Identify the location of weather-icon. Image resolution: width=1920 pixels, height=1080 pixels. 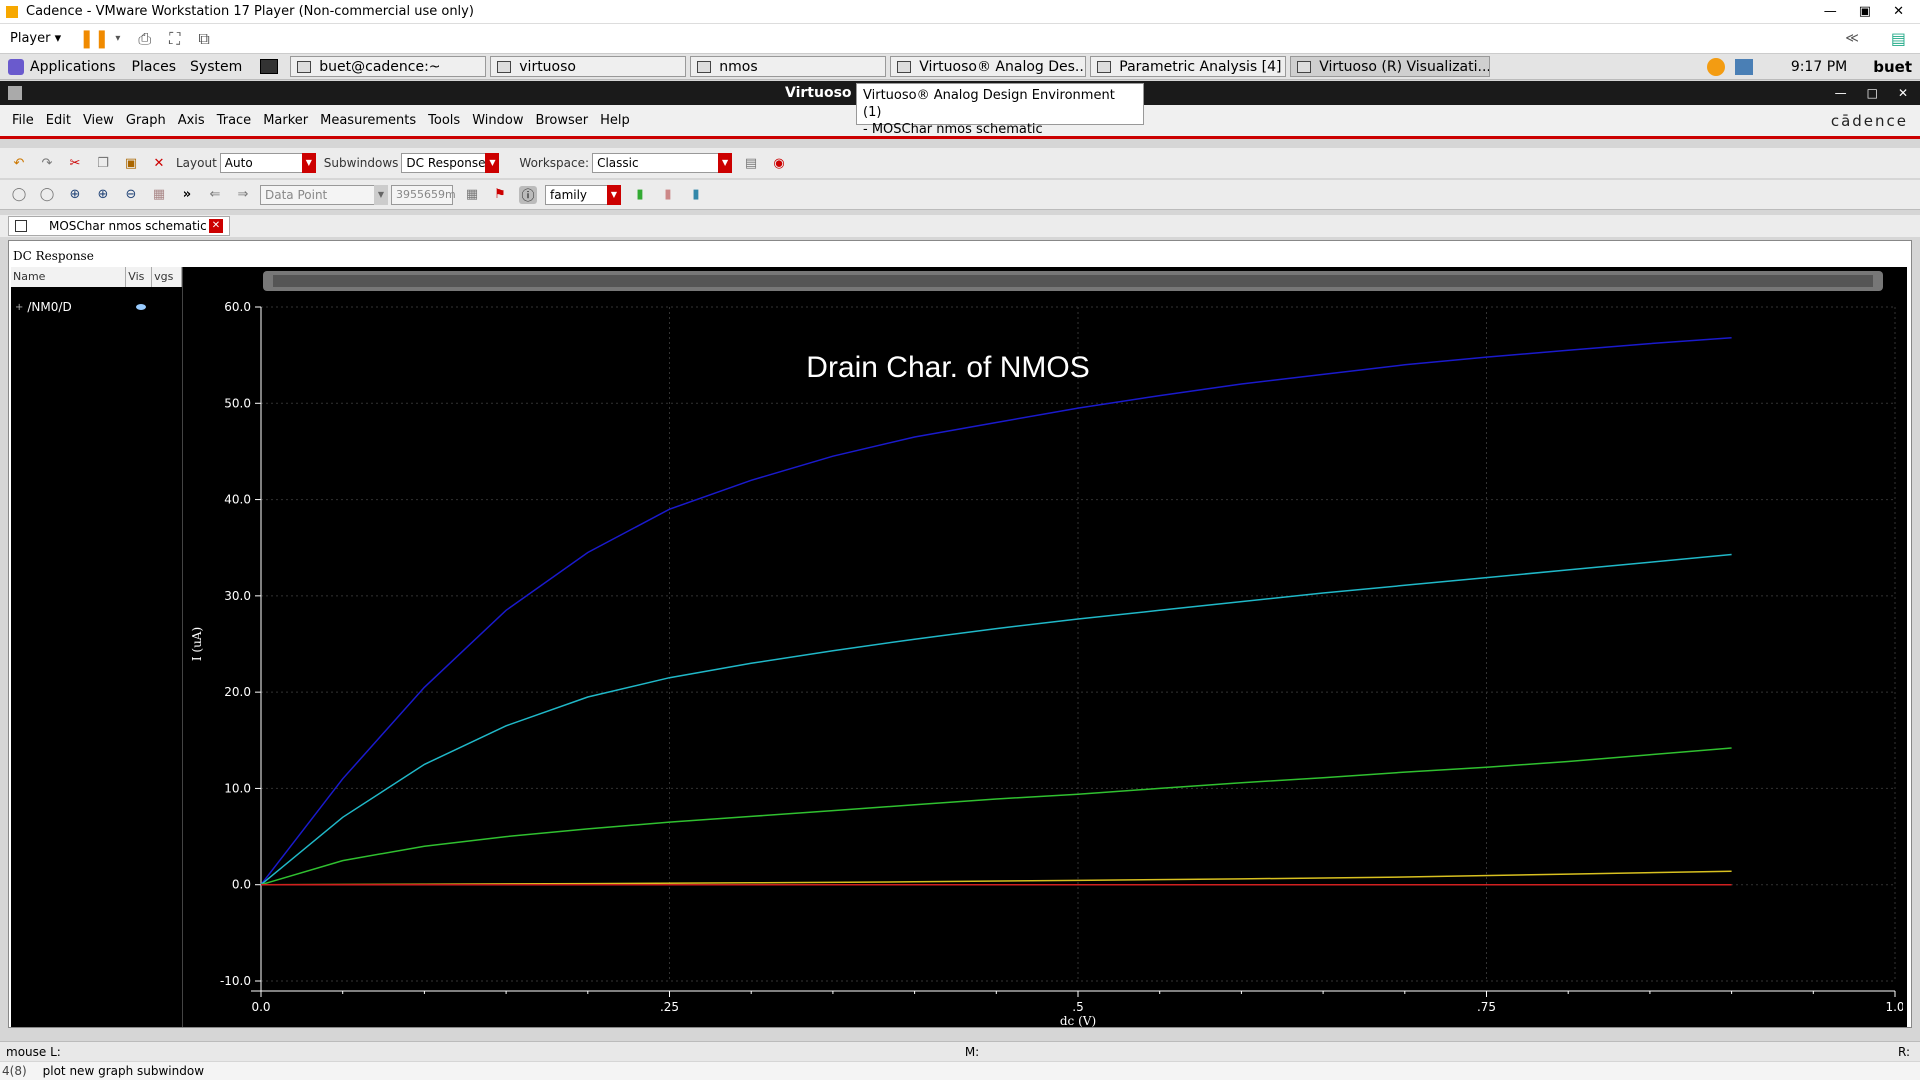
(1715, 66).